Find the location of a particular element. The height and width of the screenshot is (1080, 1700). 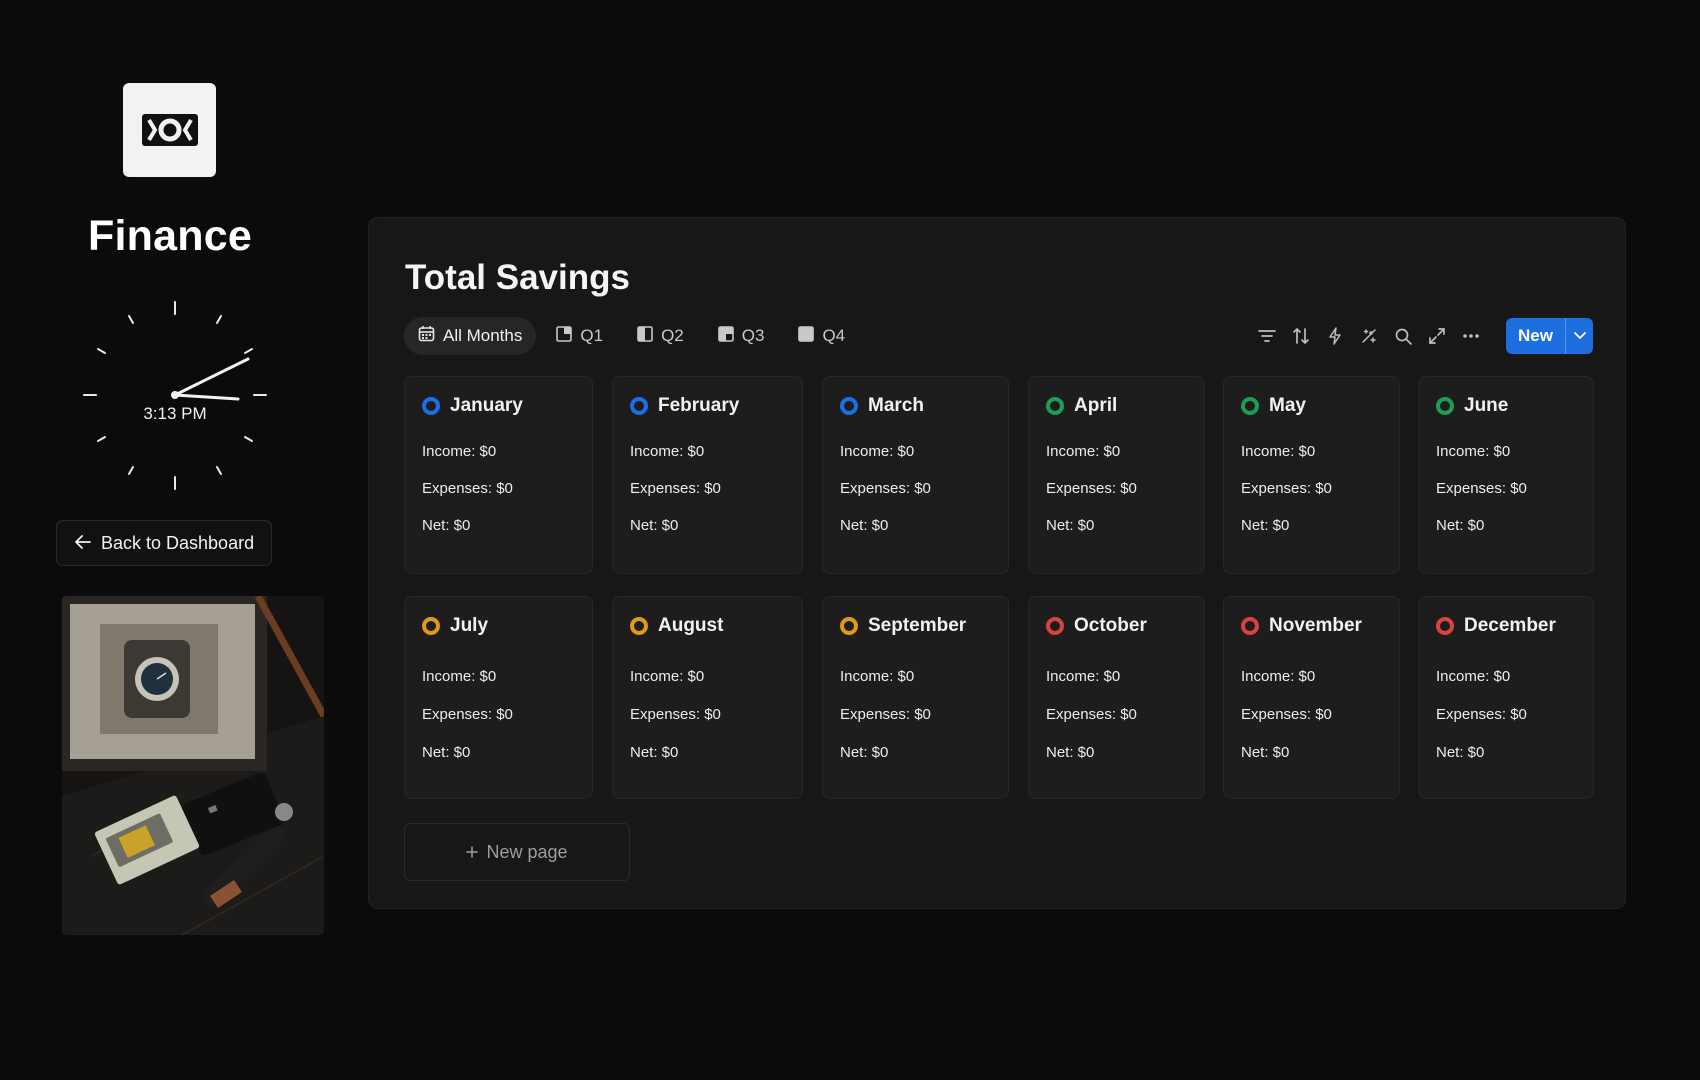

month-name: October is located at coordinates (1110, 625).